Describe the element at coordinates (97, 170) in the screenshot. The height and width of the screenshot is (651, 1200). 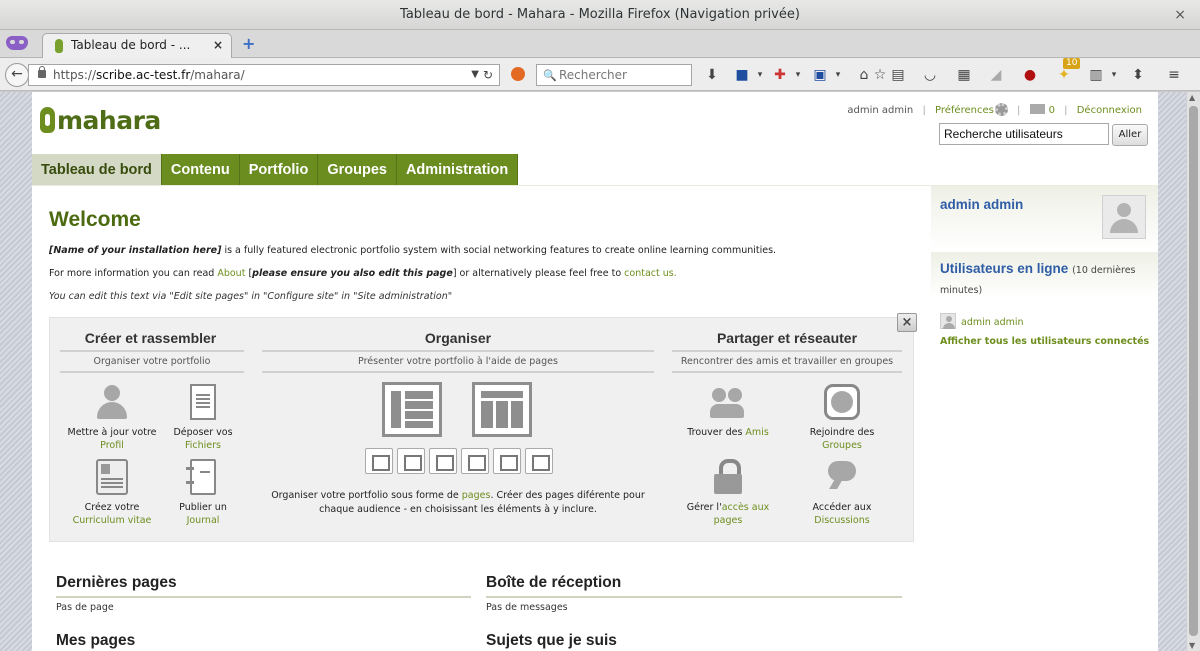
I see `nav-dashboard: Tableau de bord` at that location.